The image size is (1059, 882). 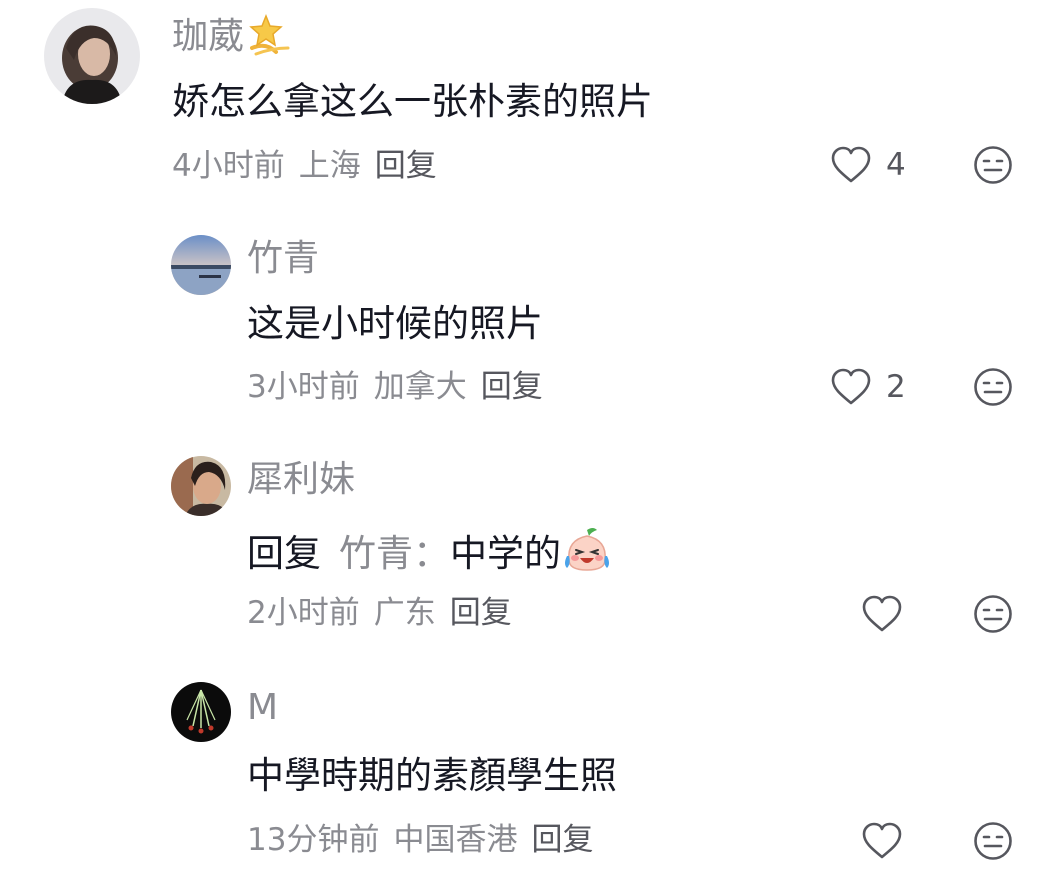 What do you see at coordinates (412, 101) in the screenshot?
I see `comment-text: 娇怎么拿这么一张朴素的照片` at bounding box center [412, 101].